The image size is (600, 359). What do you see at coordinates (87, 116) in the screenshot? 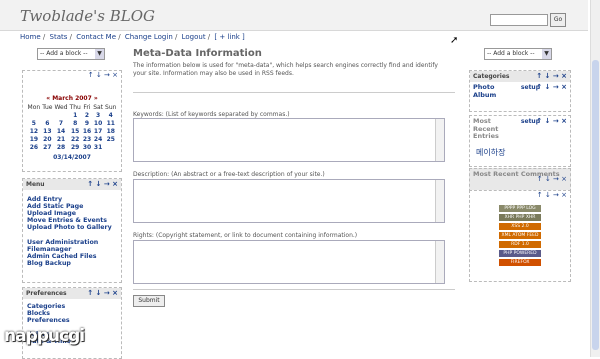
I see `calendar-day: 2` at bounding box center [87, 116].